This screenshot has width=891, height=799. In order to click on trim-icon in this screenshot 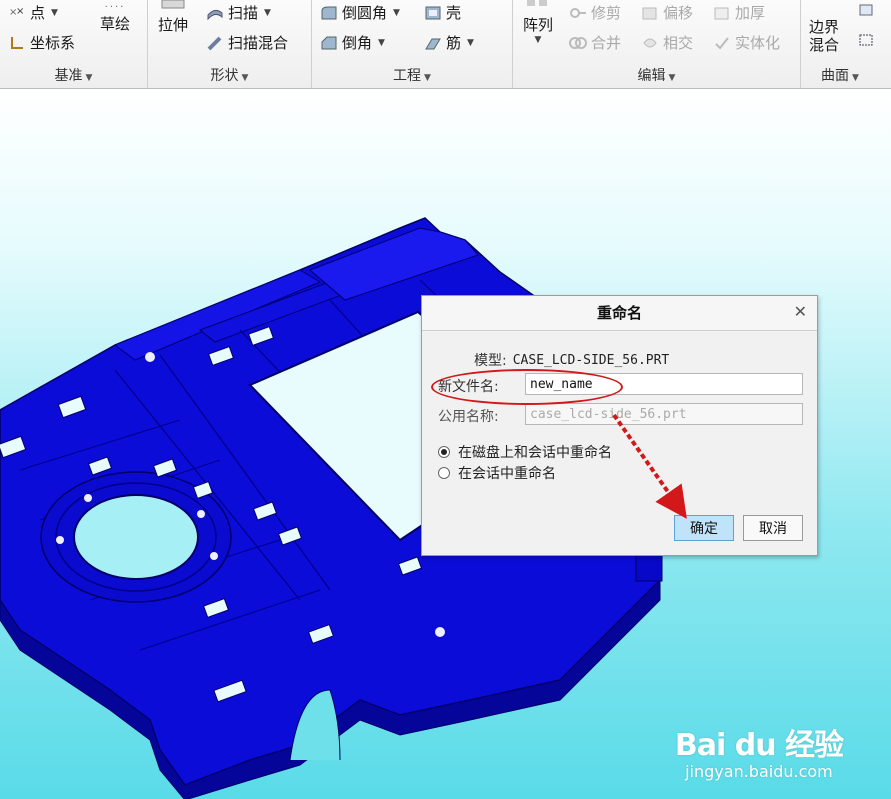, I will do `click(578, 12)`.